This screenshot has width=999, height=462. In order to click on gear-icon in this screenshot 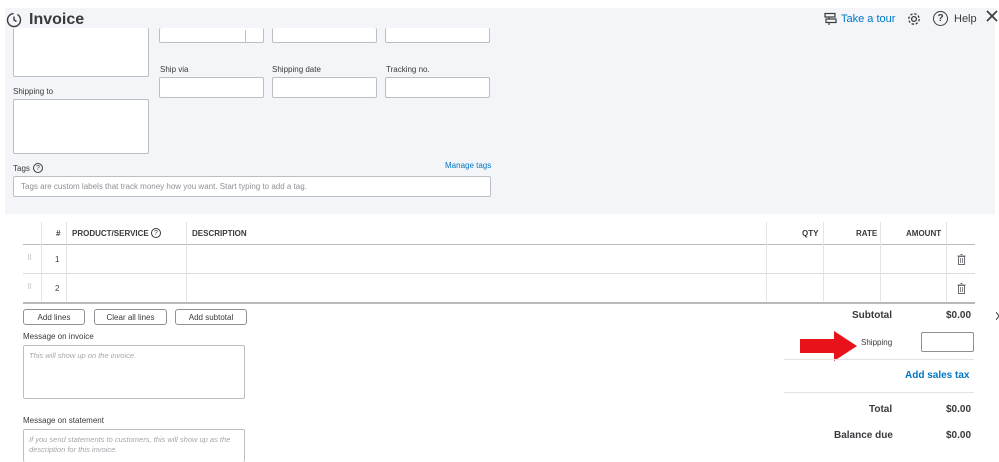, I will do `click(914, 19)`.